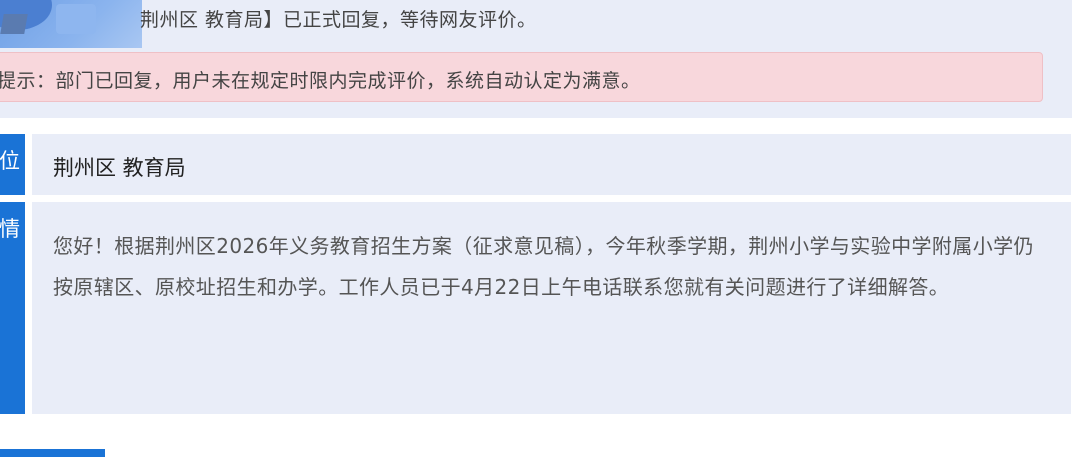 This screenshot has height=457, width=1080. What do you see at coordinates (119, 168) in the screenshot?
I see `reply-unit-value: 荆州区 教育局` at bounding box center [119, 168].